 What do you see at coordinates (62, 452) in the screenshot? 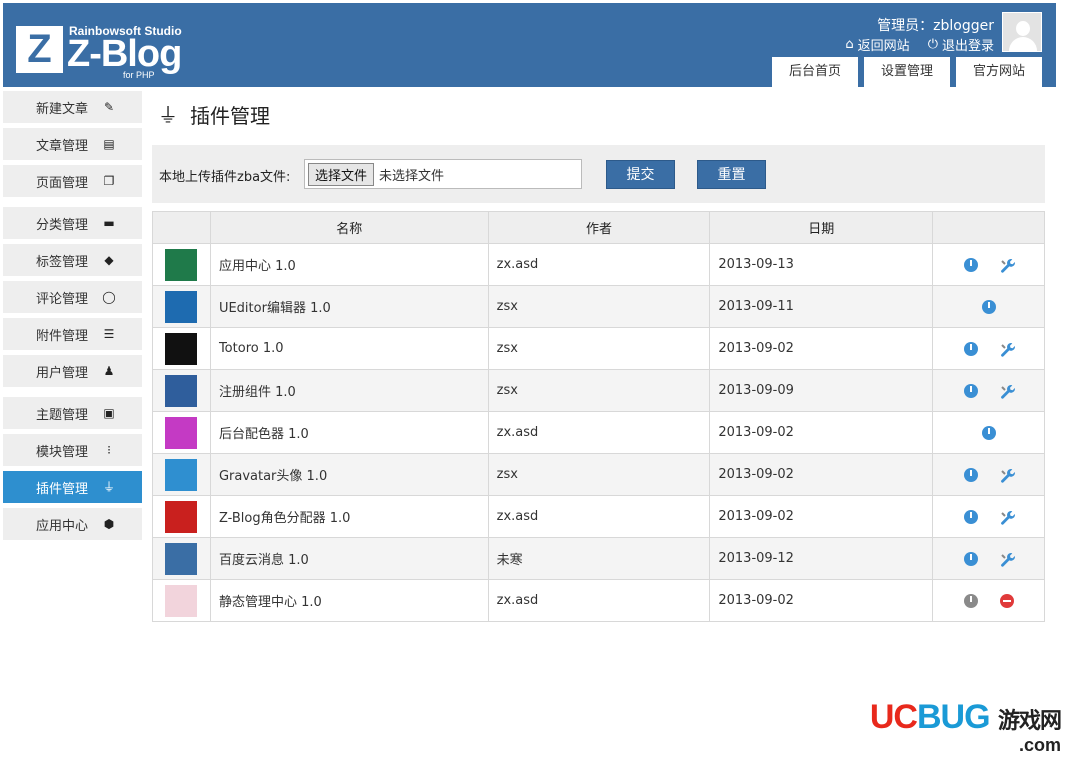
I see `sidebar-item-label: 模块管理` at bounding box center [62, 452].